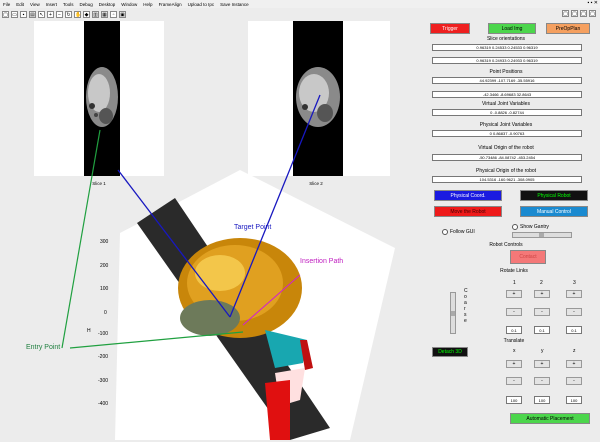 The image size is (600, 442). Describe the element at coordinates (542, 294) in the screenshot. I see `rot-2-plus-button: +` at that location.